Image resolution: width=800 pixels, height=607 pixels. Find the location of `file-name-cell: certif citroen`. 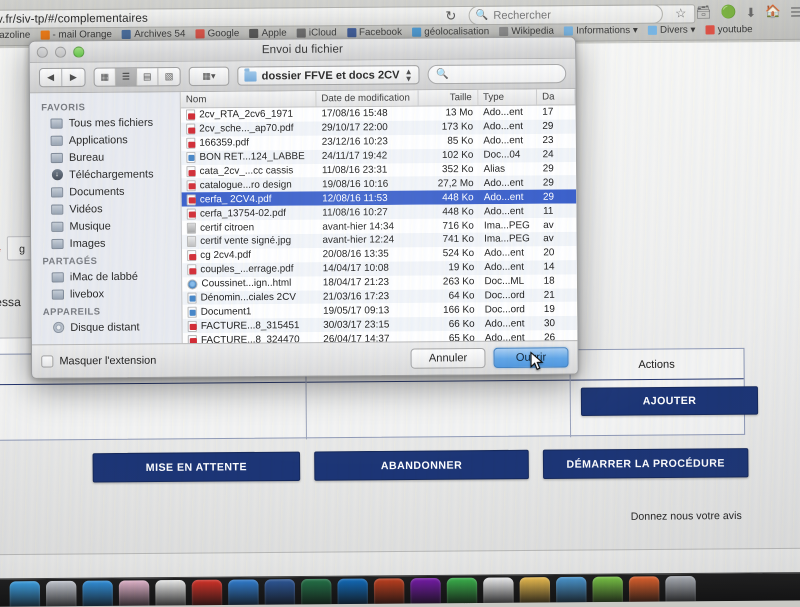

file-name-cell: certif citroen is located at coordinates (250, 227).